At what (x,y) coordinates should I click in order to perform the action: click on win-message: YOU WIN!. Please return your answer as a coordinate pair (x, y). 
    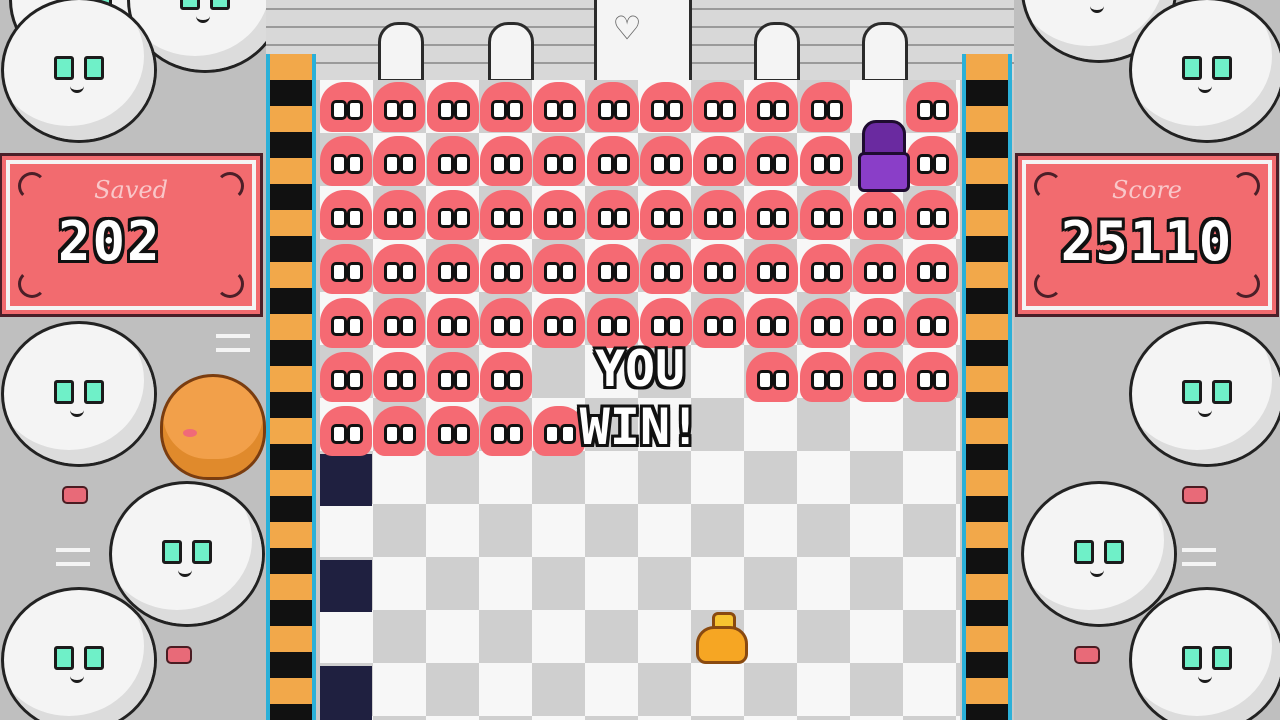
    Looking at the image, I should click on (640, 398).